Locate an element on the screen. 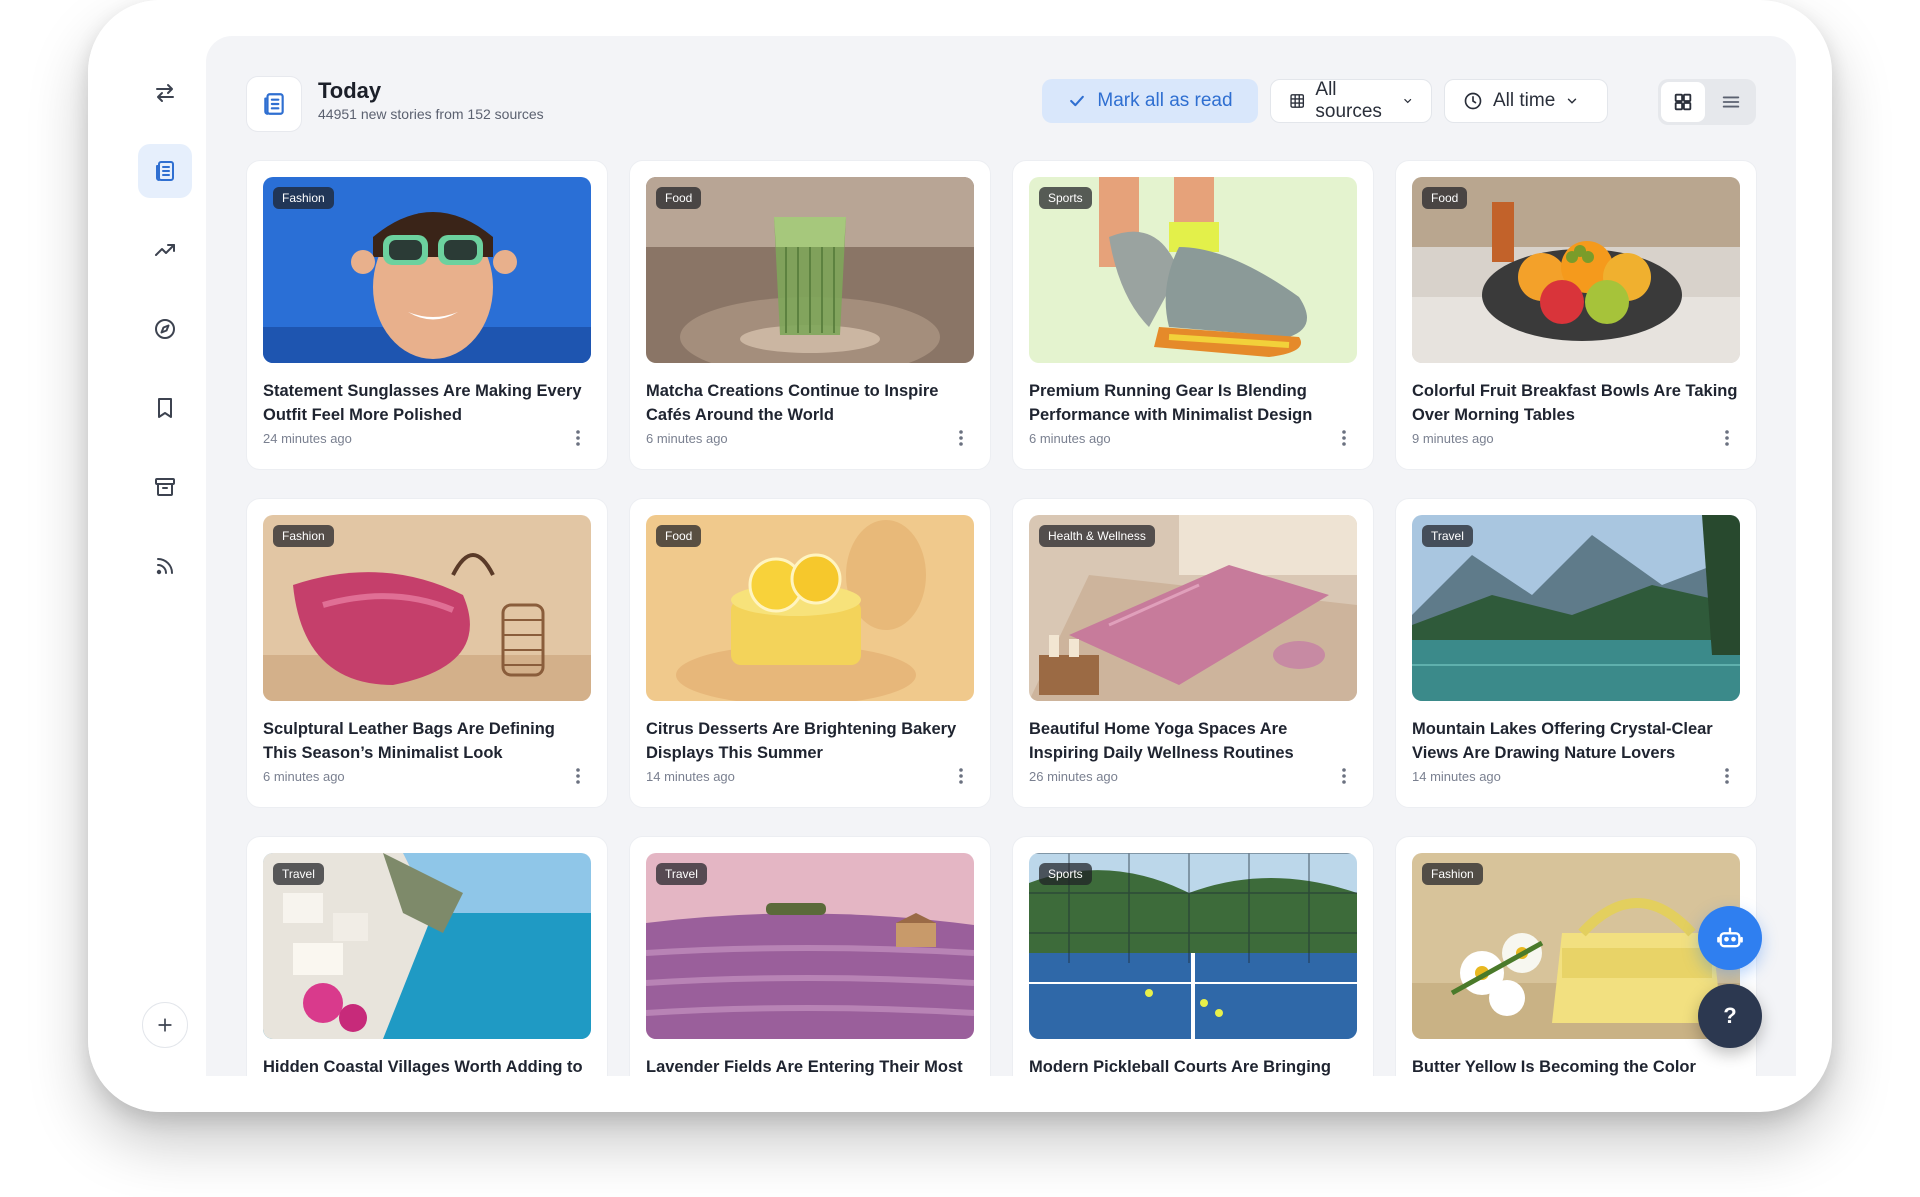  story-title: Butter Yellow Is Becoming the Color is located at coordinates (1577, 1065).